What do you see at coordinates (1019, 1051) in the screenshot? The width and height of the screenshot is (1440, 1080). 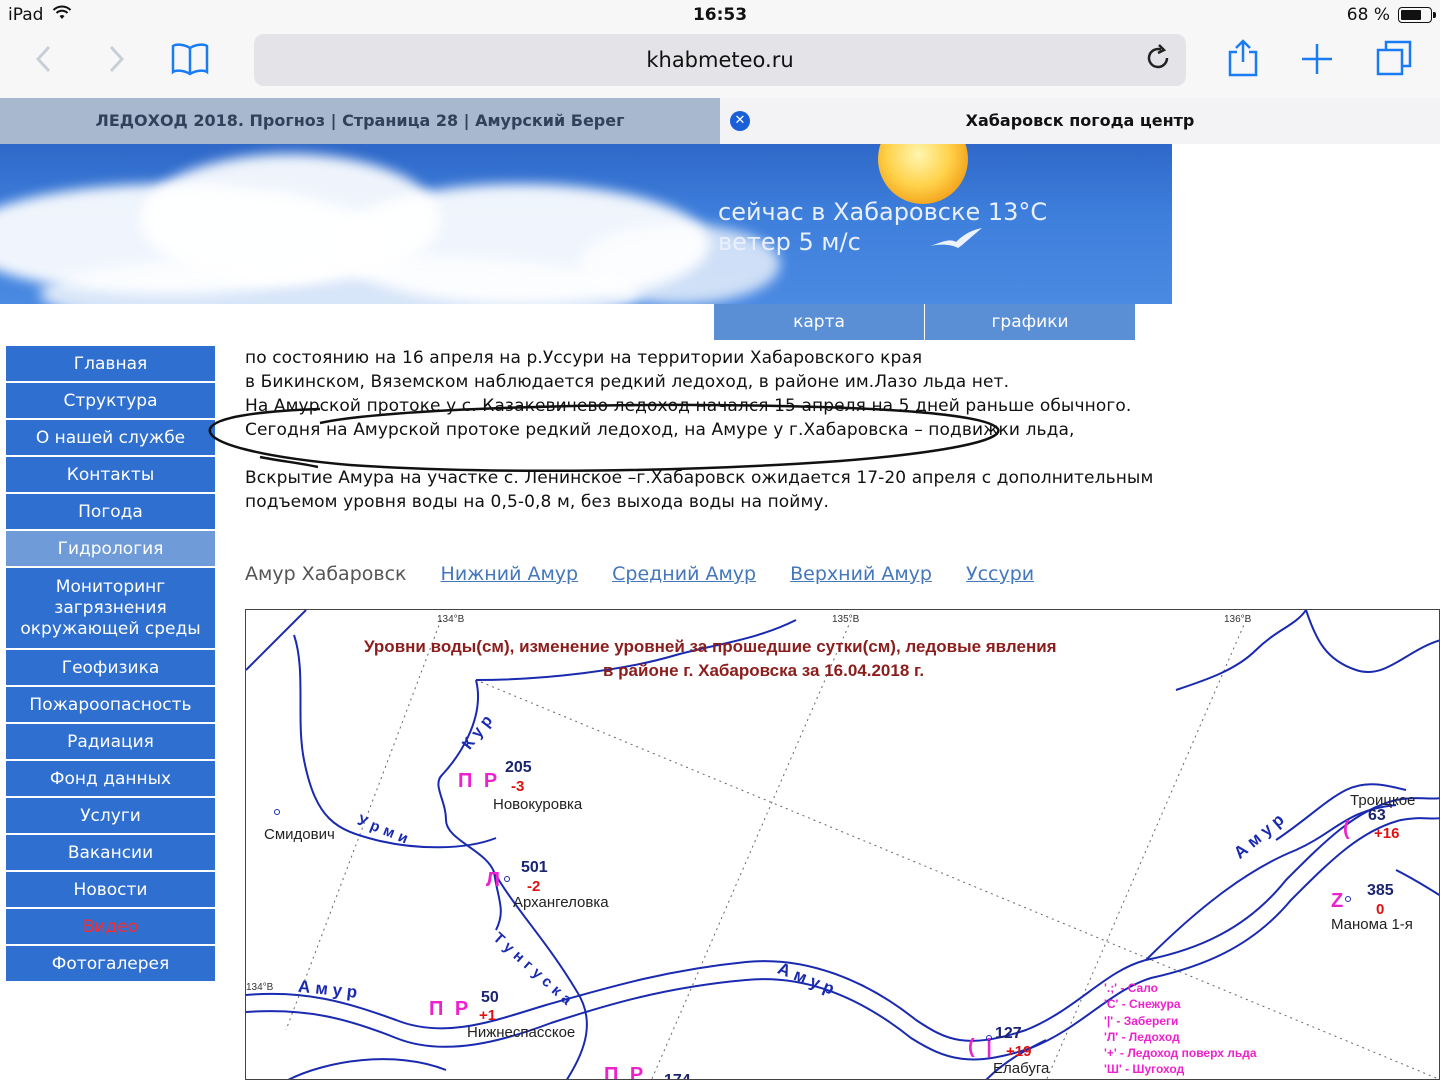 I see `station-change: +19` at bounding box center [1019, 1051].